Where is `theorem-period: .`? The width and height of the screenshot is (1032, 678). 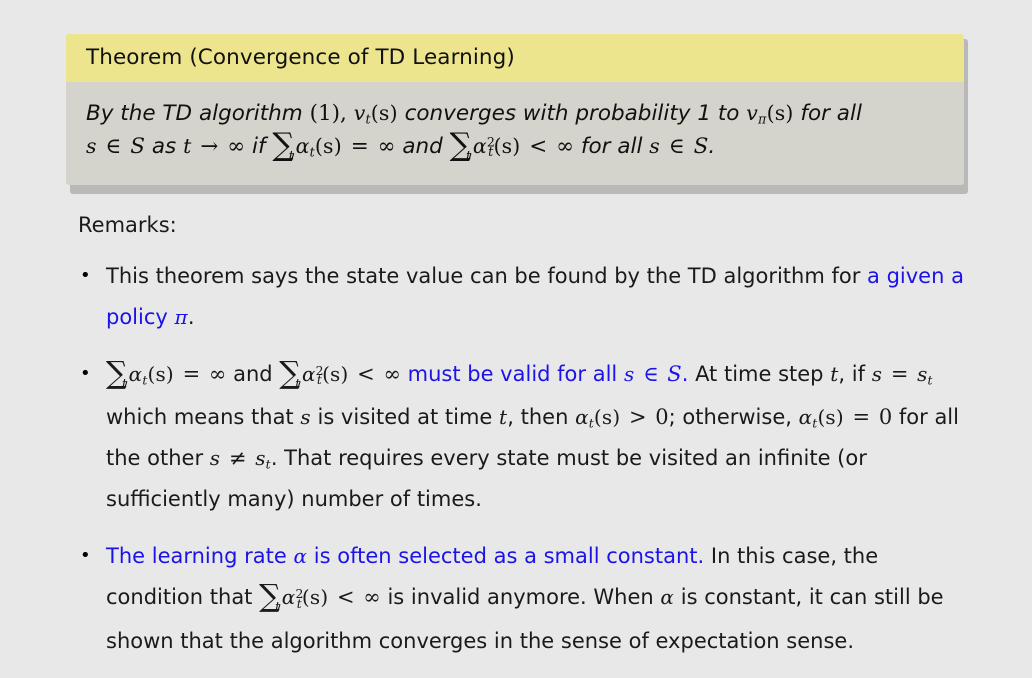 theorem-period: . is located at coordinates (712, 146).